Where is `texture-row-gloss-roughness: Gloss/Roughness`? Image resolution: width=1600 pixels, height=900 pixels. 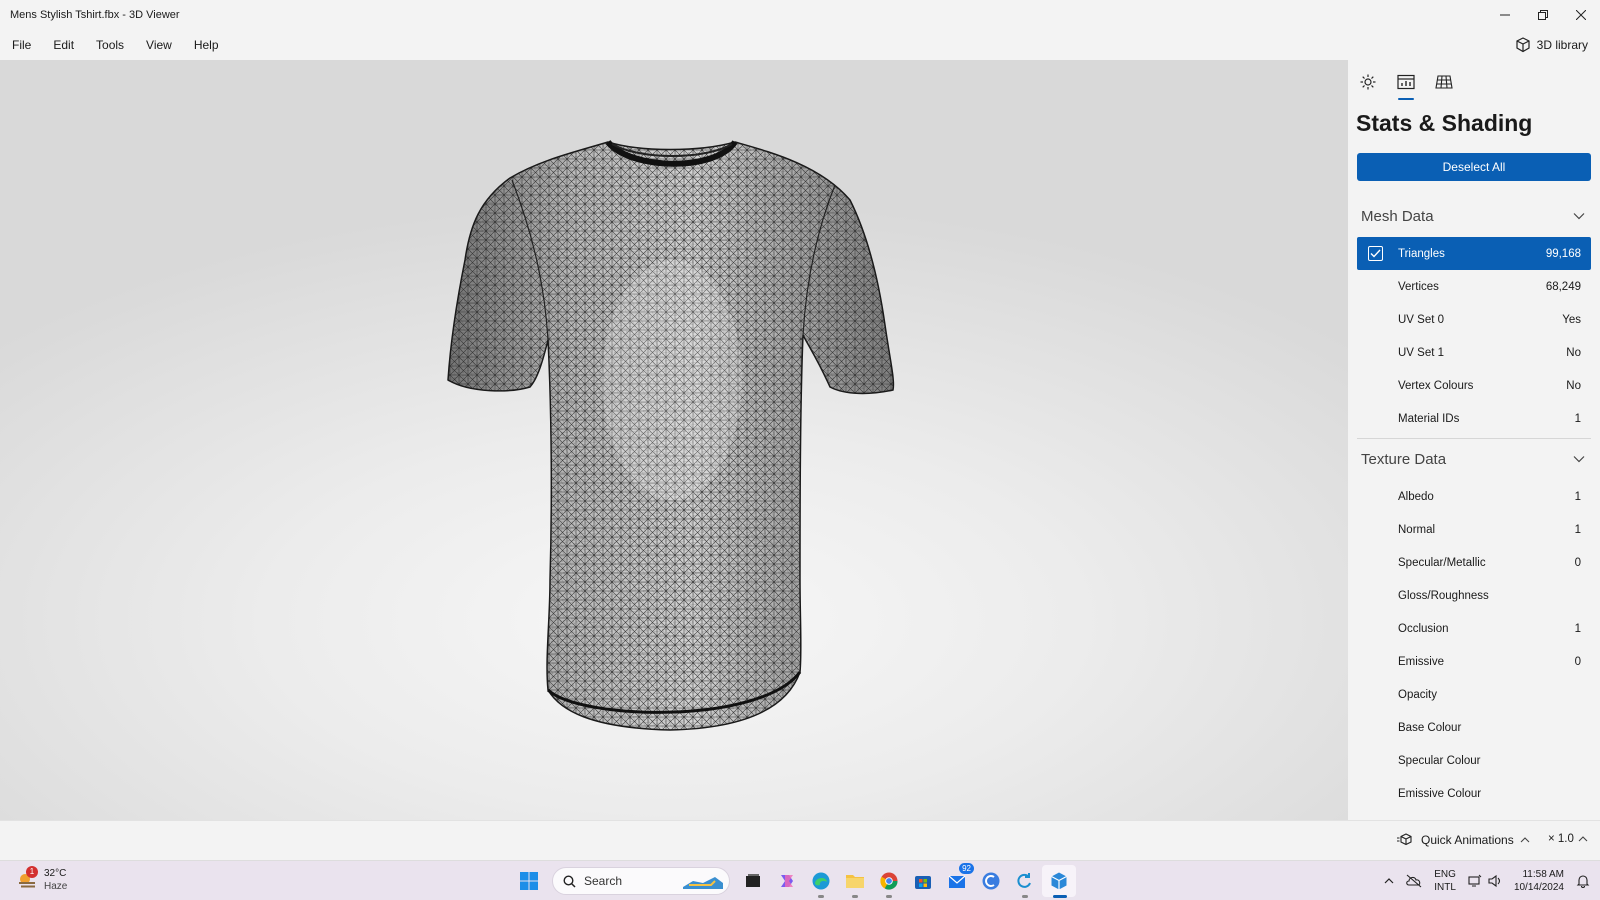 texture-row-gloss-roughness: Gloss/Roughness is located at coordinates (1474, 595).